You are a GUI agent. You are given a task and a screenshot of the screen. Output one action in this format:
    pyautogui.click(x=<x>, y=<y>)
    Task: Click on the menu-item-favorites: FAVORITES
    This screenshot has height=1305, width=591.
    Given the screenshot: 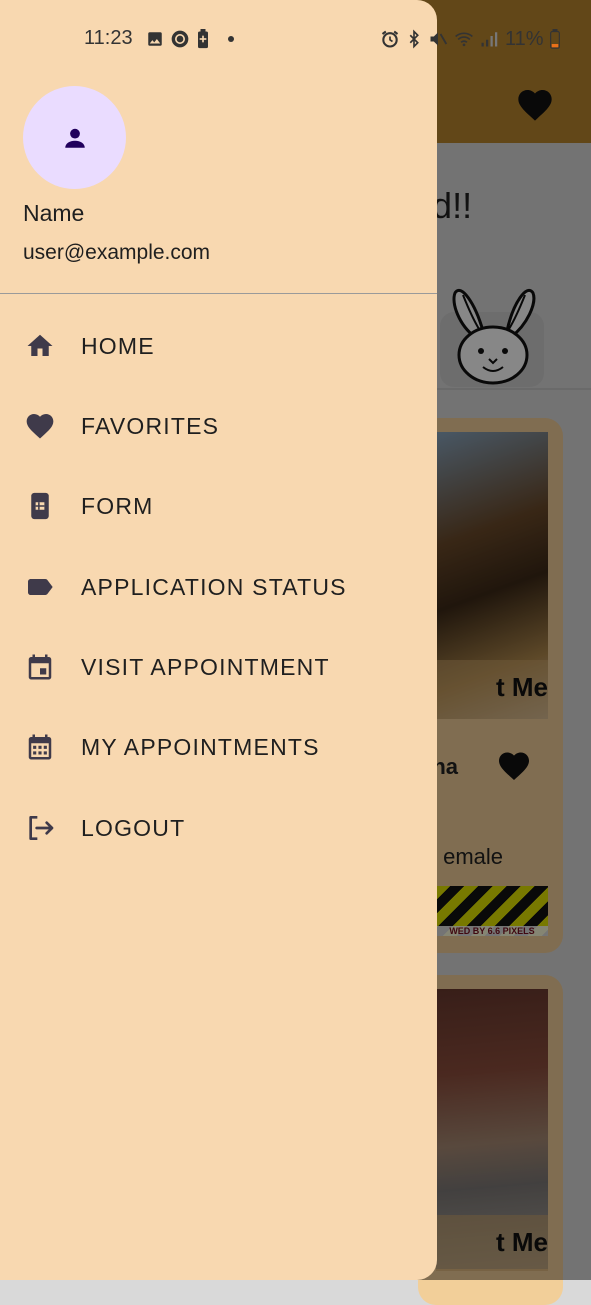 What is the action you would take?
    pyautogui.click(x=218, y=426)
    